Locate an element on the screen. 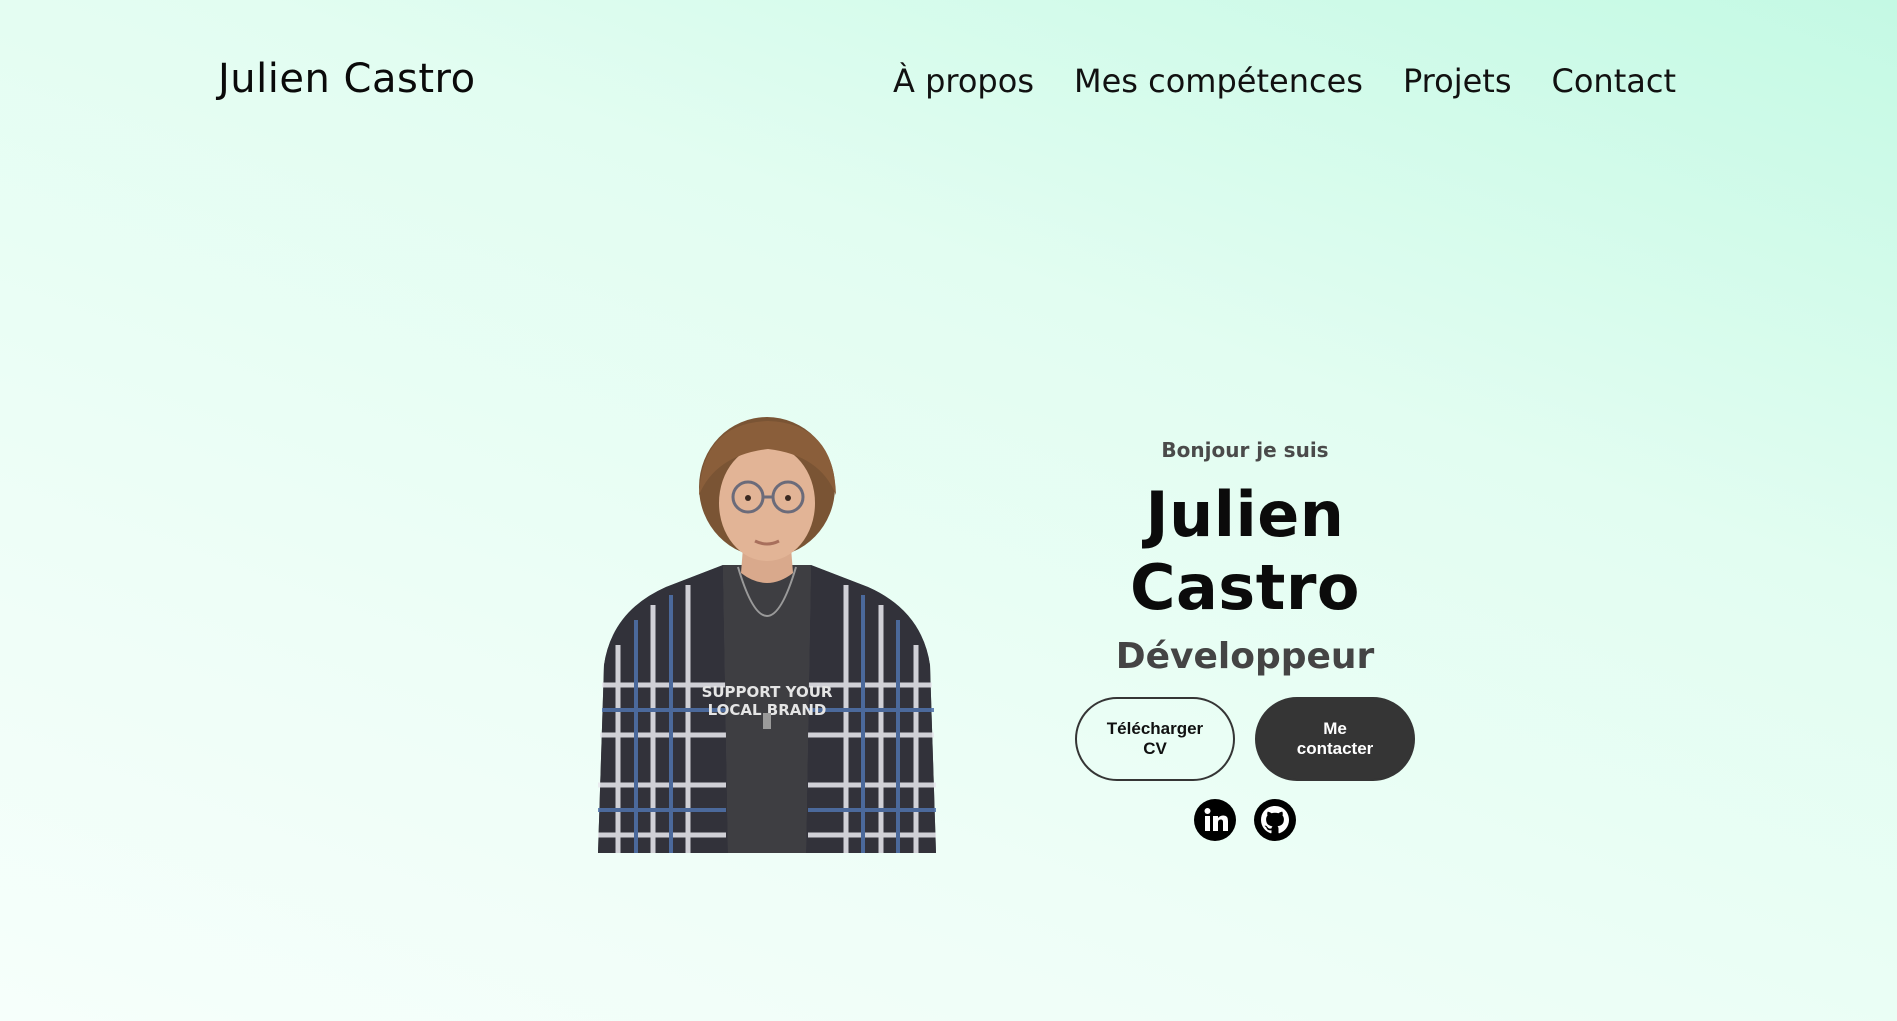 The width and height of the screenshot is (1897, 1021). linkedin-icon is located at coordinates (1215, 820).